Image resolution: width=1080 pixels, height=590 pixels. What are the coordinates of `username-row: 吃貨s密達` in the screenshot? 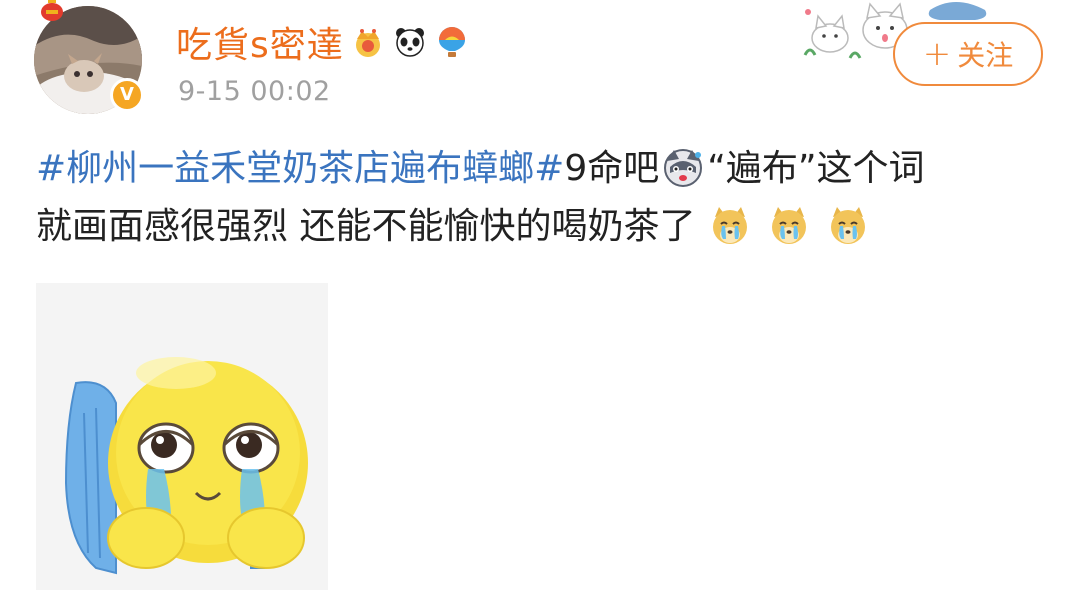 It's located at (323, 43).